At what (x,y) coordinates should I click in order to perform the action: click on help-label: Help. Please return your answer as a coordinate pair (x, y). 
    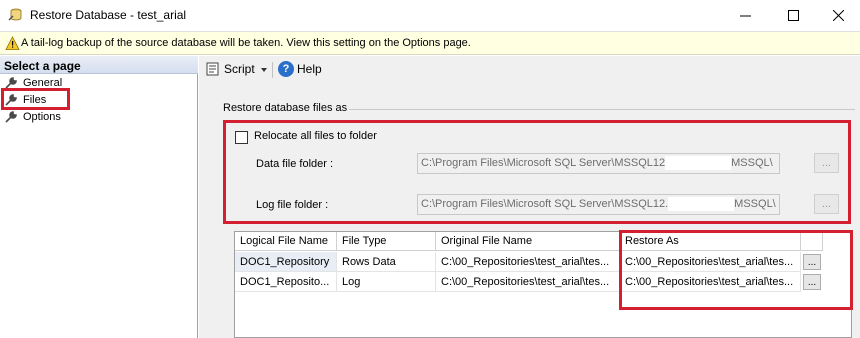
    Looking at the image, I should click on (309, 69).